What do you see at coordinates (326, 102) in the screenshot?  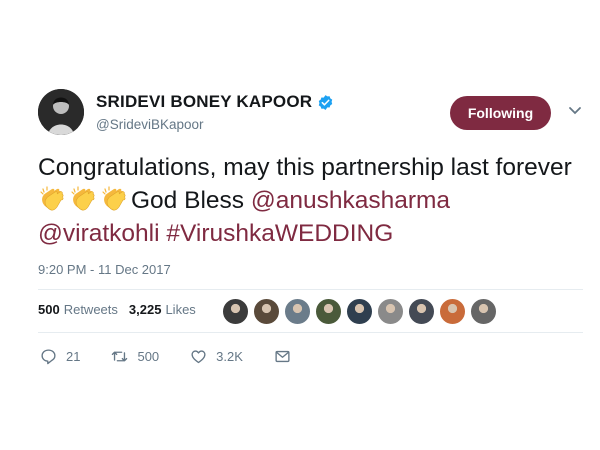 I see `verified-badge-icon` at bounding box center [326, 102].